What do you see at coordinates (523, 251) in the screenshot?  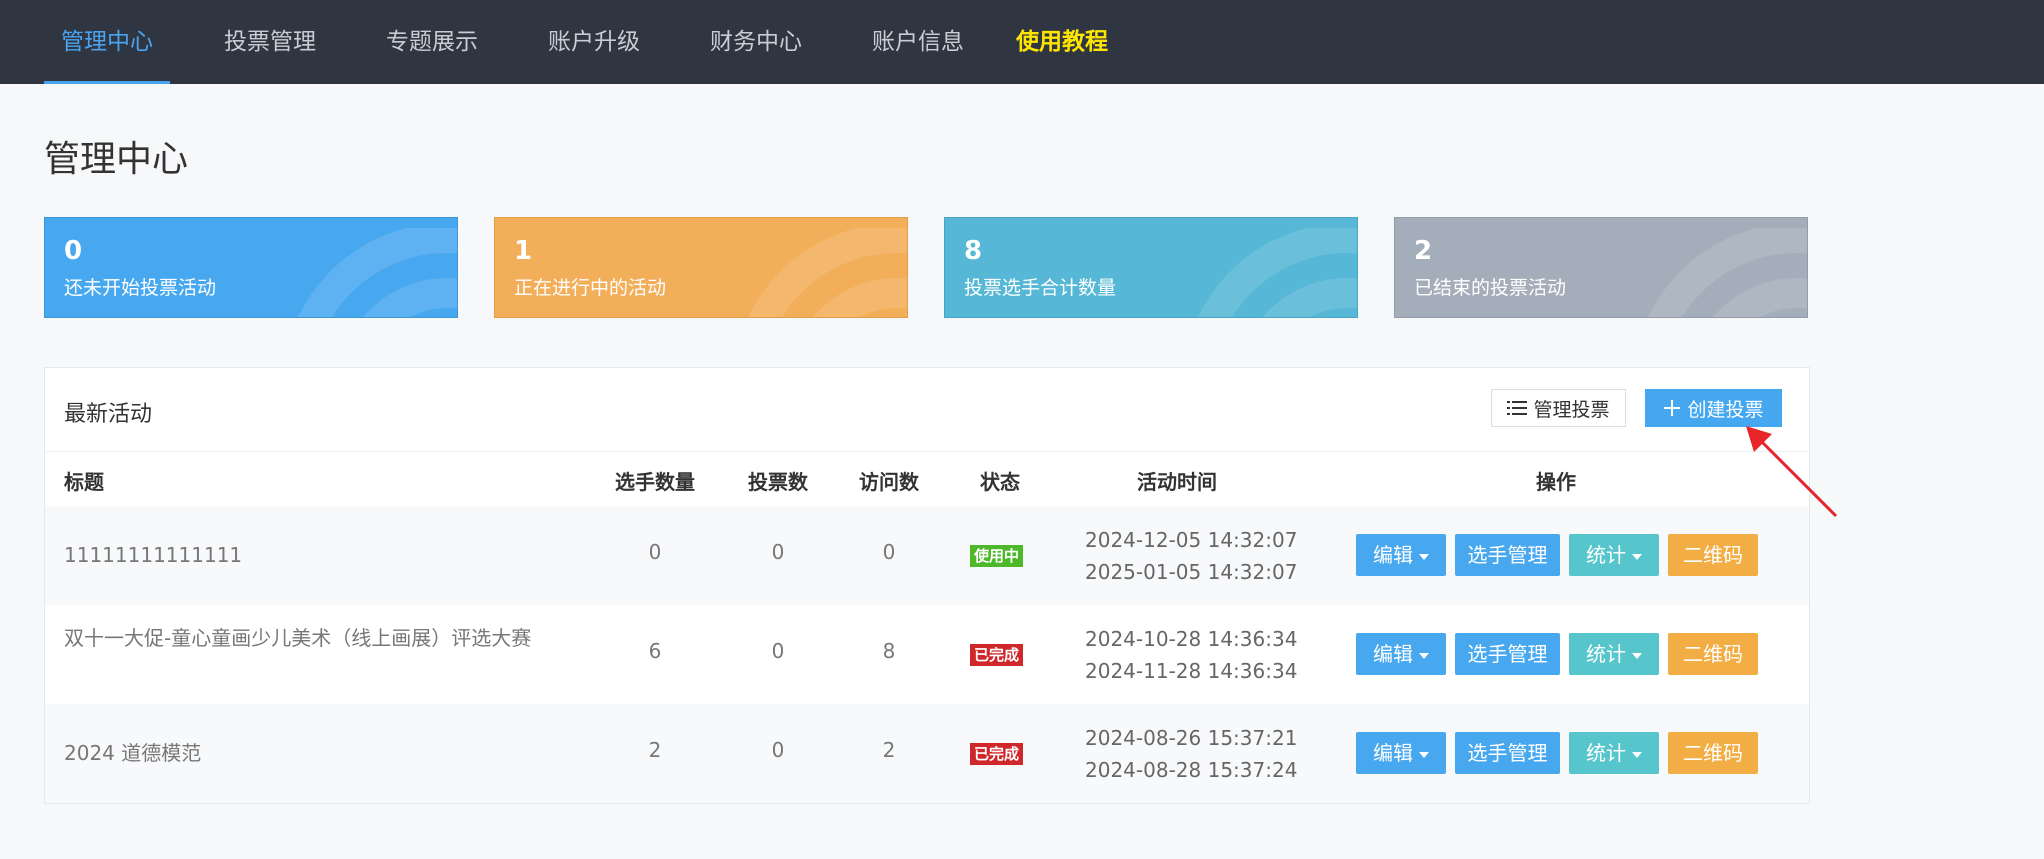 I see `stat-value: 1` at bounding box center [523, 251].